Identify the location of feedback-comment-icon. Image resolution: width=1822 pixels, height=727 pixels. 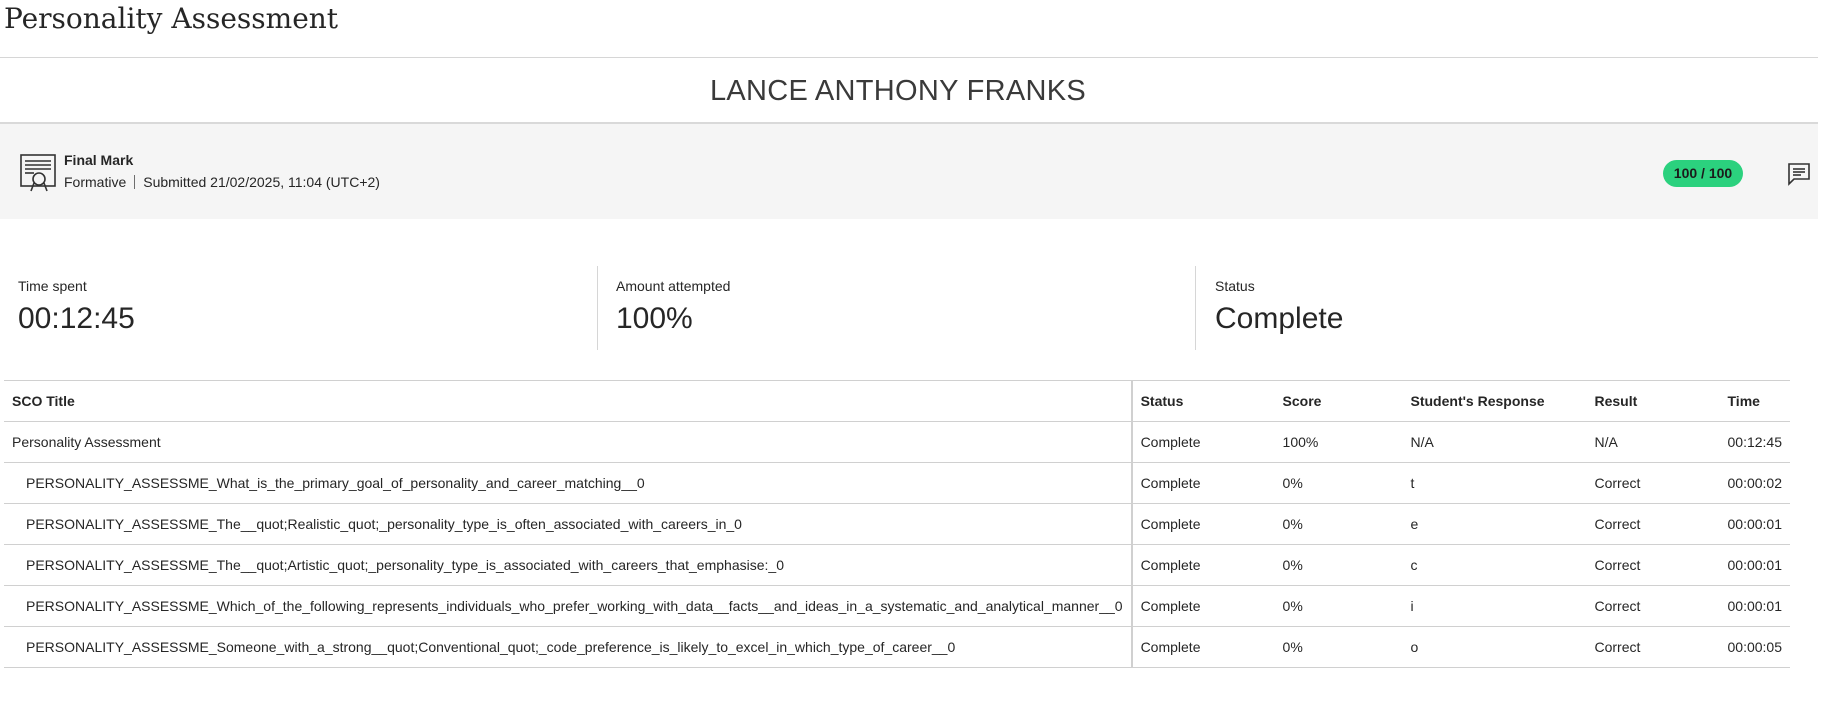
(1799, 174).